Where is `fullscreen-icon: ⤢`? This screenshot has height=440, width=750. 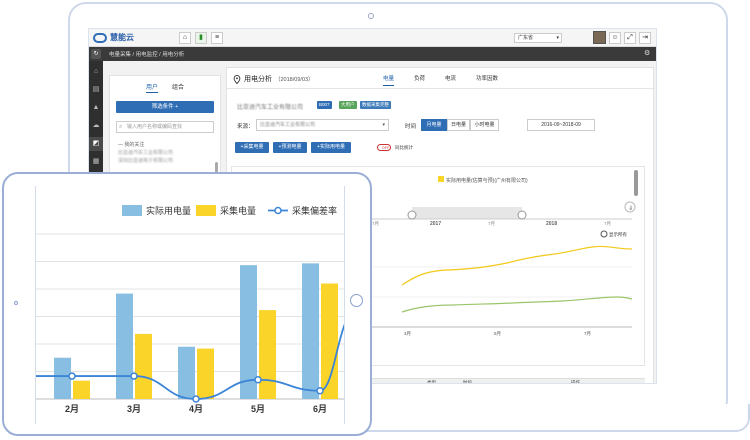
fullscreen-icon: ⤢ is located at coordinates (630, 38).